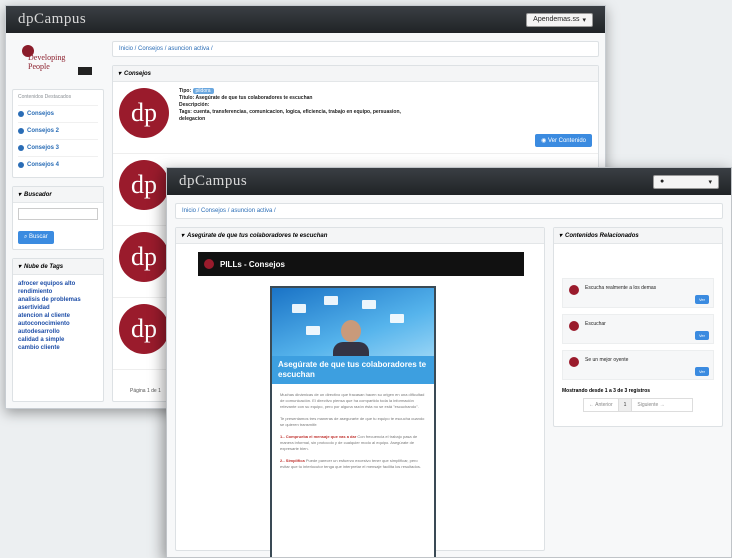 Image resolution: width=732 pixels, height=558 pixels. Describe the element at coordinates (58, 348) in the screenshot. I see `tag-link: cambio cliente` at that location.